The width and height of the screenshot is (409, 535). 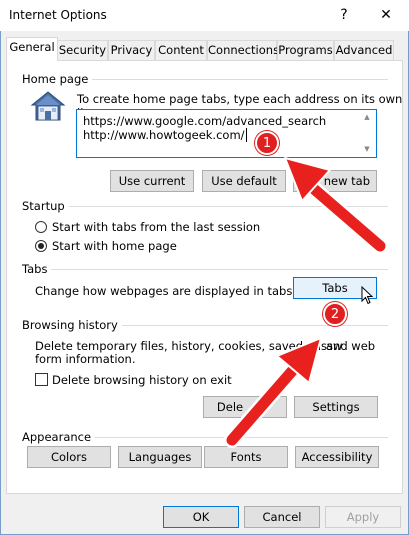 What do you see at coordinates (267, 143) in the screenshot?
I see `annotation-badge-1: 1` at bounding box center [267, 143].